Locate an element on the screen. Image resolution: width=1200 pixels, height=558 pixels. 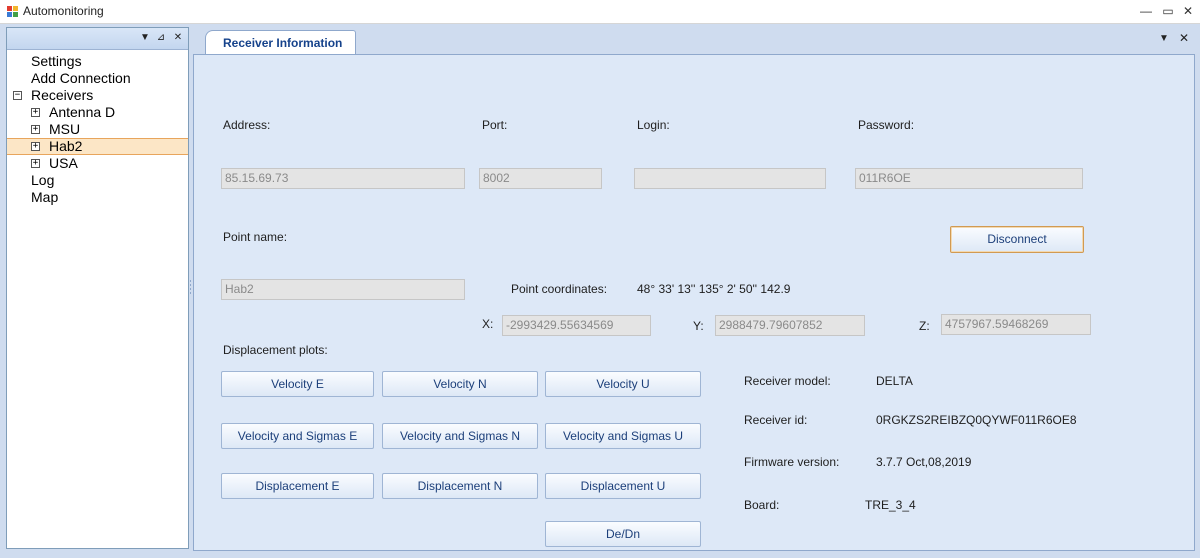
tree-item-label: Hab2 is located at coordinates (66, 146).